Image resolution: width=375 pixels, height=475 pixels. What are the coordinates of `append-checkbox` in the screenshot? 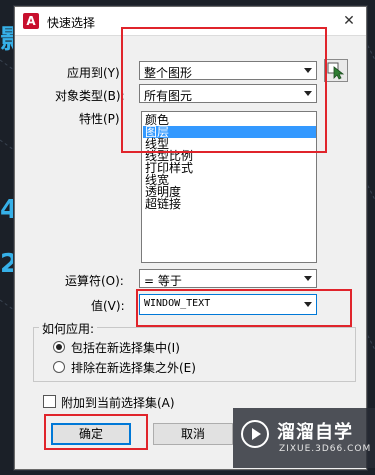 It's located at (49, 401).